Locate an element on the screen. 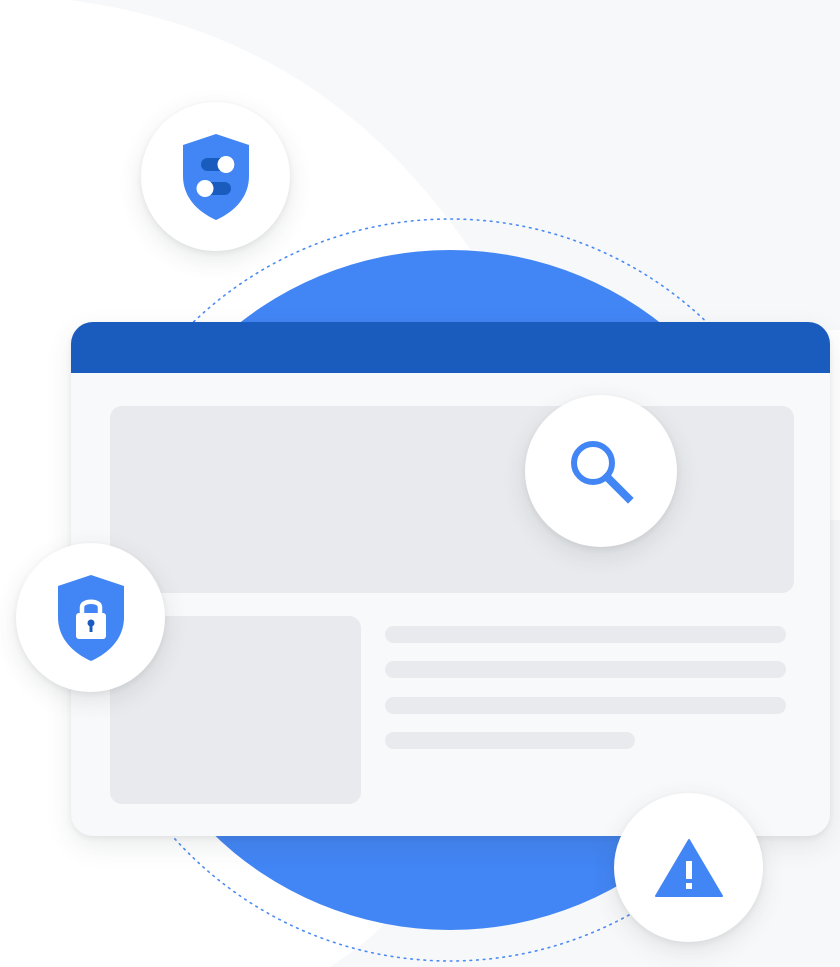 The width and height of the screenshot is (840, 967). search-icon is located at coordinates (602, 472).